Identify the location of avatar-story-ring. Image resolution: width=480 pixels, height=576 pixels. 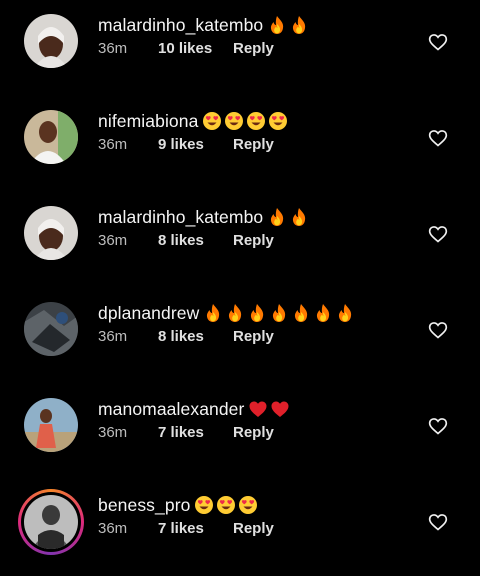
(51, 522).